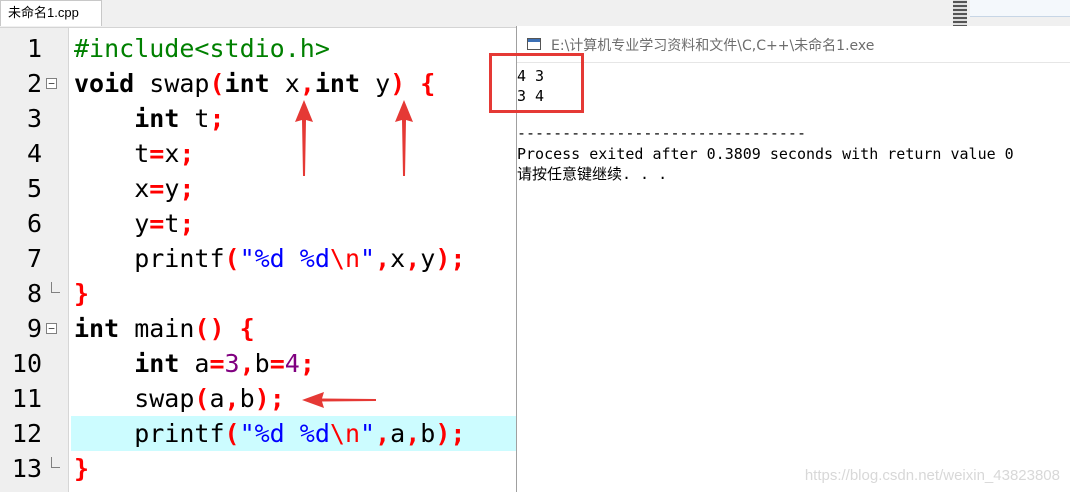 The height and width of the screenshot is (492, 1070). Describe the element at coordinates (34, 293) in the screenshot. I see `line-number: 8` at that location.